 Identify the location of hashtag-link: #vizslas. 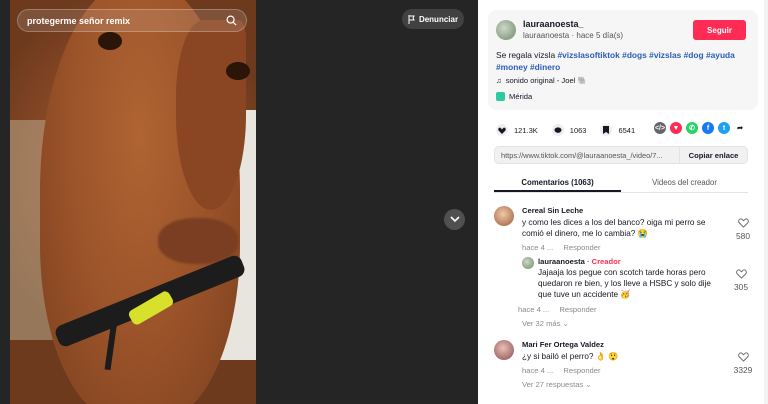
(665, 55).